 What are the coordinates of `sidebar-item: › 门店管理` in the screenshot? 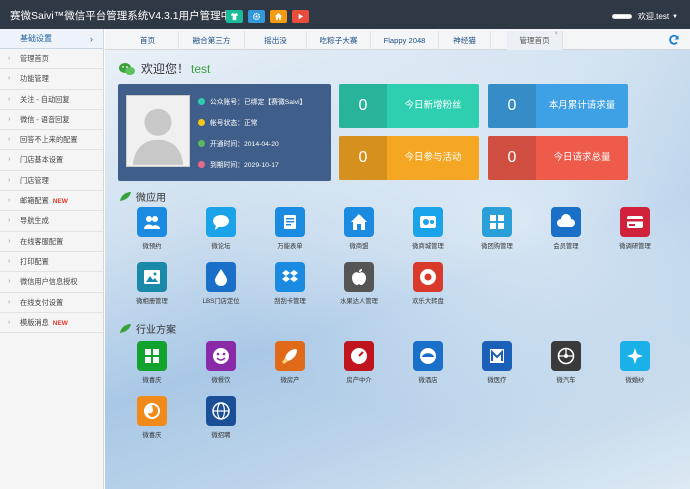 It's located at (51, 181).